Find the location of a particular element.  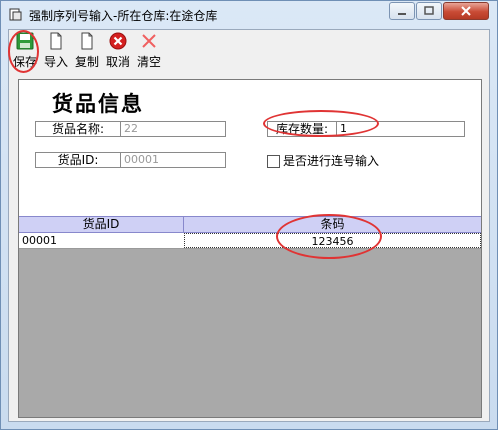

clear-label: 清空 is located at coordinates (148, 62).